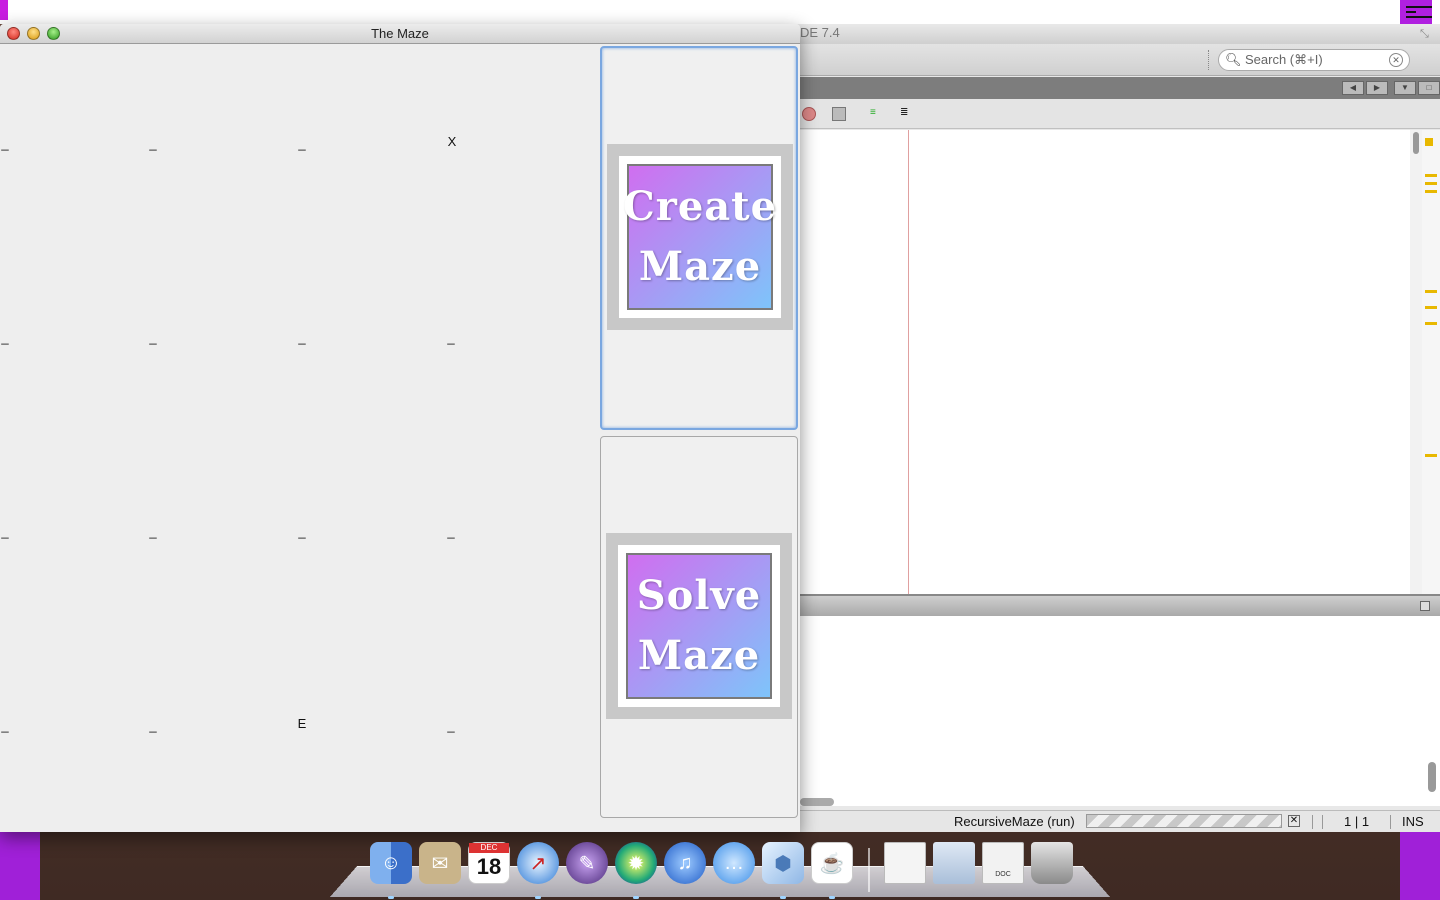 The height and width of the screenshot is (900, 1440). Describe the element at coordinates (489, 848) in the screenshot. I see `calendar-month: DEC` at that location.